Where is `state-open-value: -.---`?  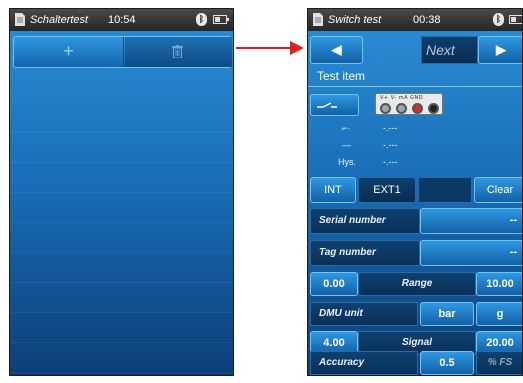
state-open-value: -.--- is located at coordinates (390, 128).